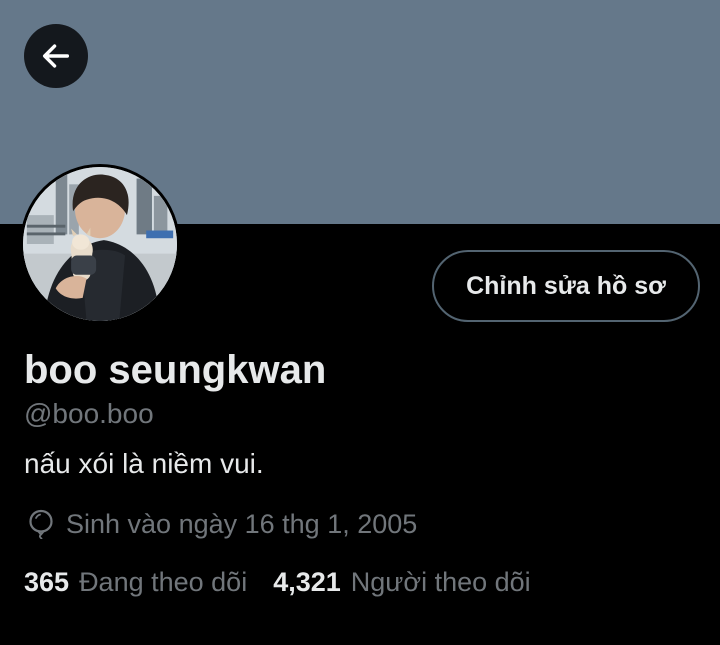 The height and width of the screenshot is (645, 720). Describe the element at coordinates (307, 581) in the screenshot. I see `followers-count: 4,321` at that location.